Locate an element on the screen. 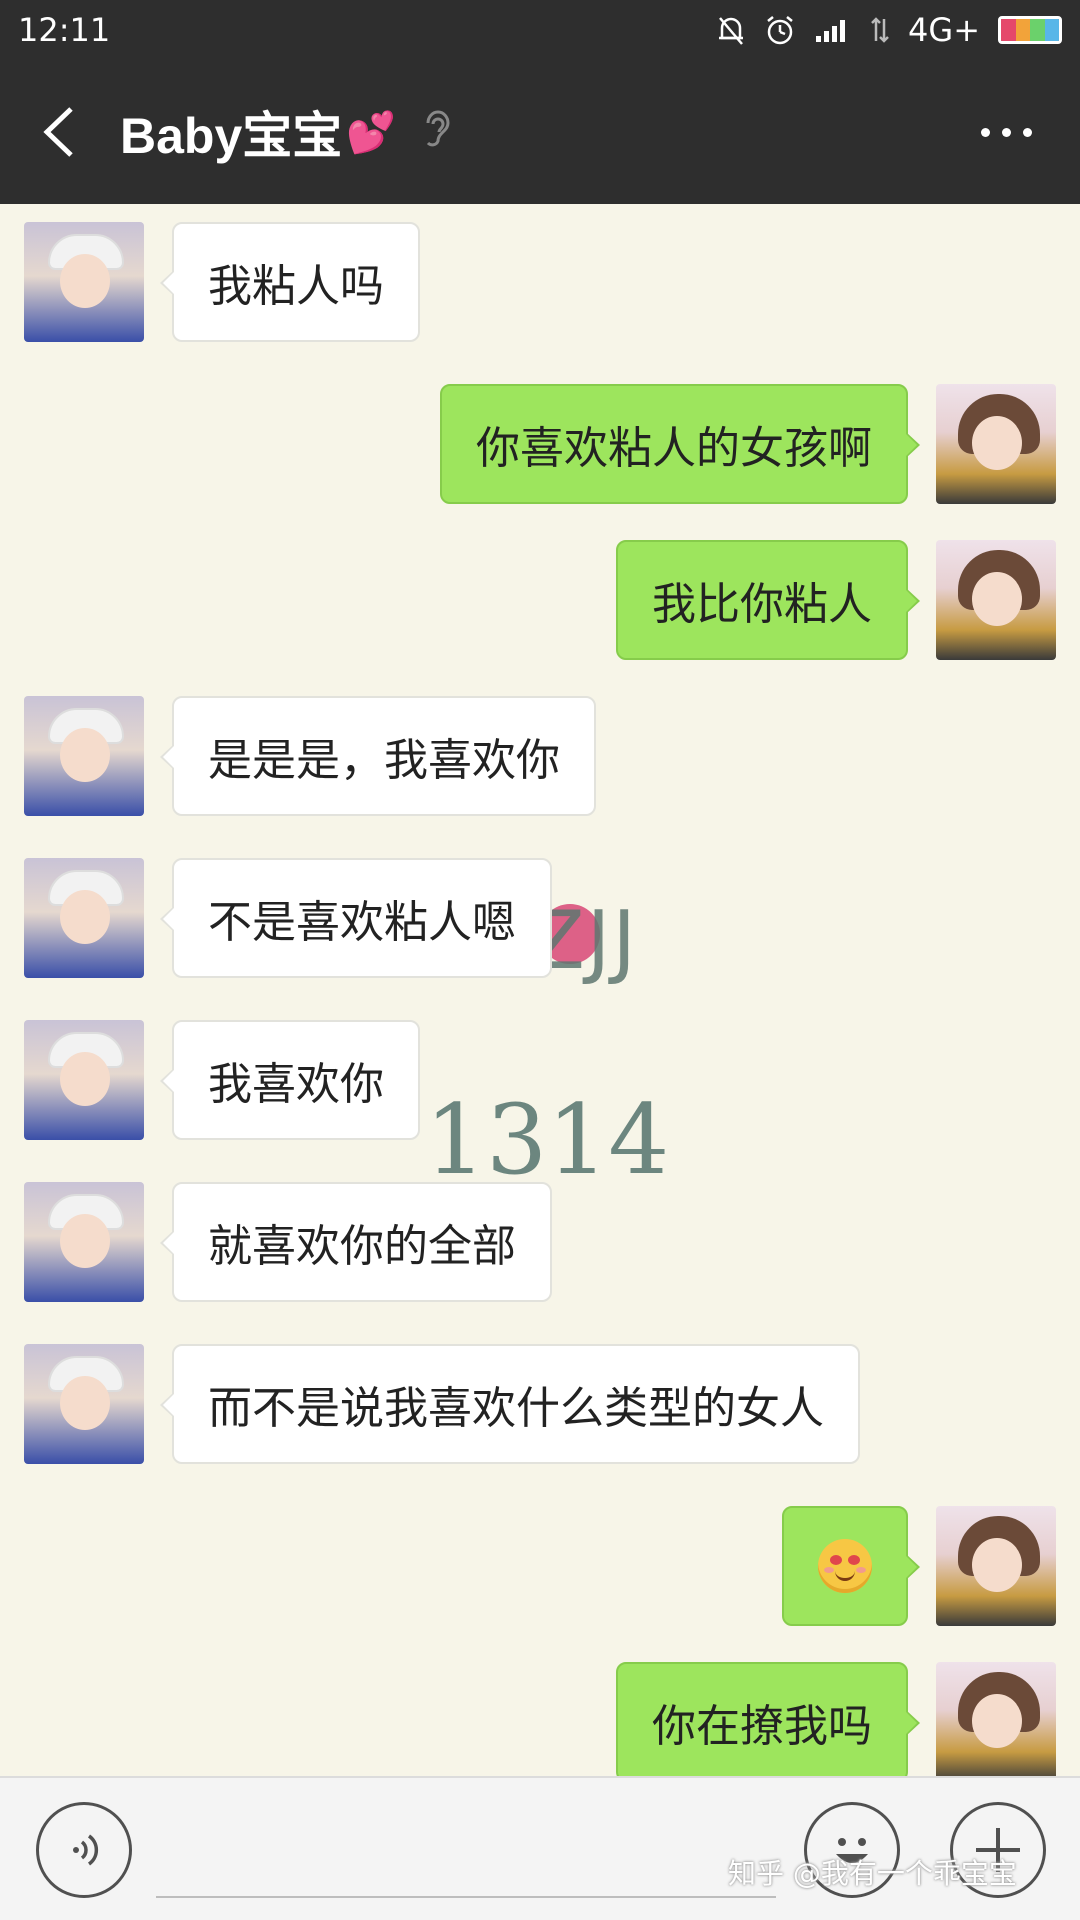 The width and height of the screenshot is (1080, 1920). more-options-button is located at coordinates (1006, 132).